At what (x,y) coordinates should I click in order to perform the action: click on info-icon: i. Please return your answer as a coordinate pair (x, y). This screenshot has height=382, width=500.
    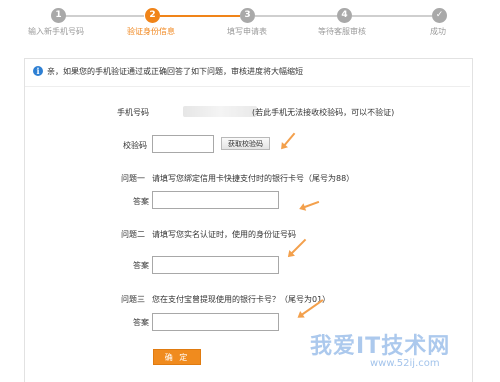
    Looking at the image, I should click on (38, 71).